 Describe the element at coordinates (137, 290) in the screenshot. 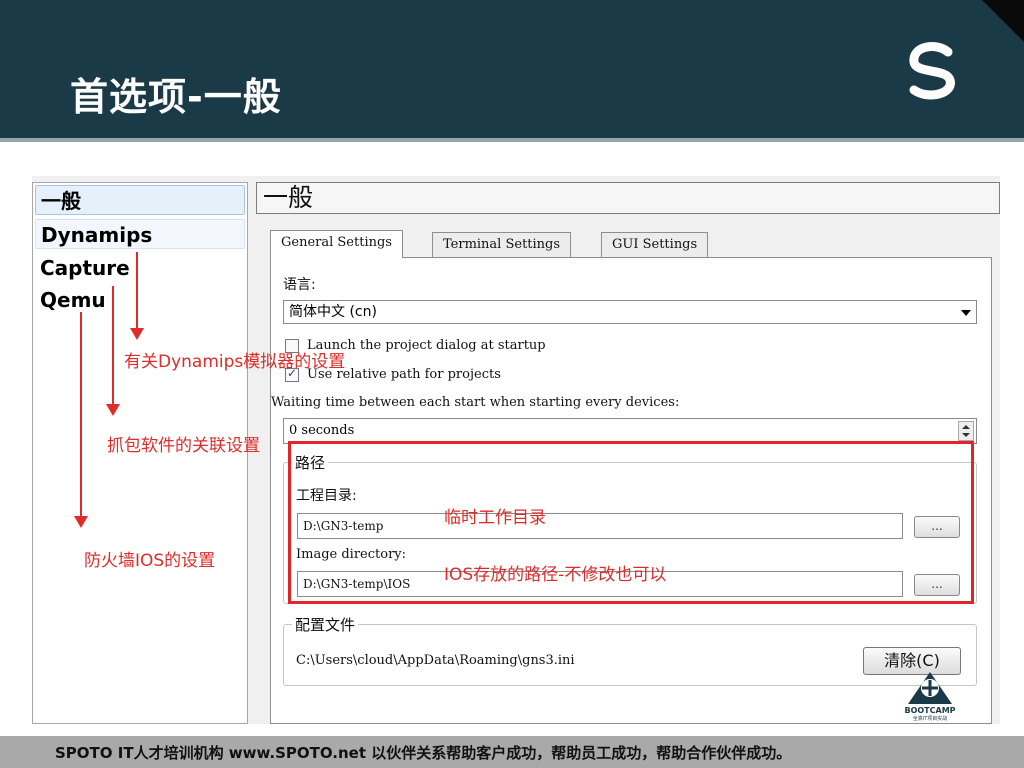

I see `dynamips-annotation-line` at that location.